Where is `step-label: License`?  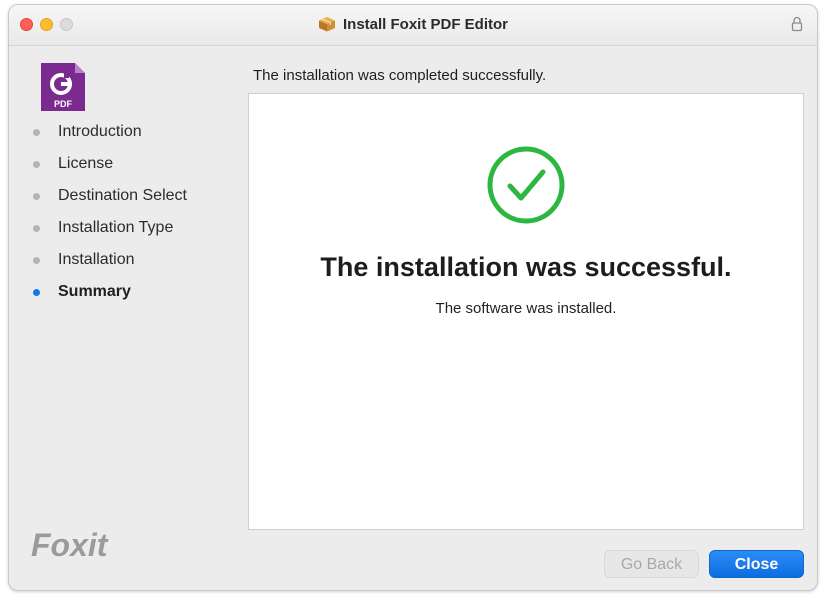 step-label: License is located at coordinates (86, 163).